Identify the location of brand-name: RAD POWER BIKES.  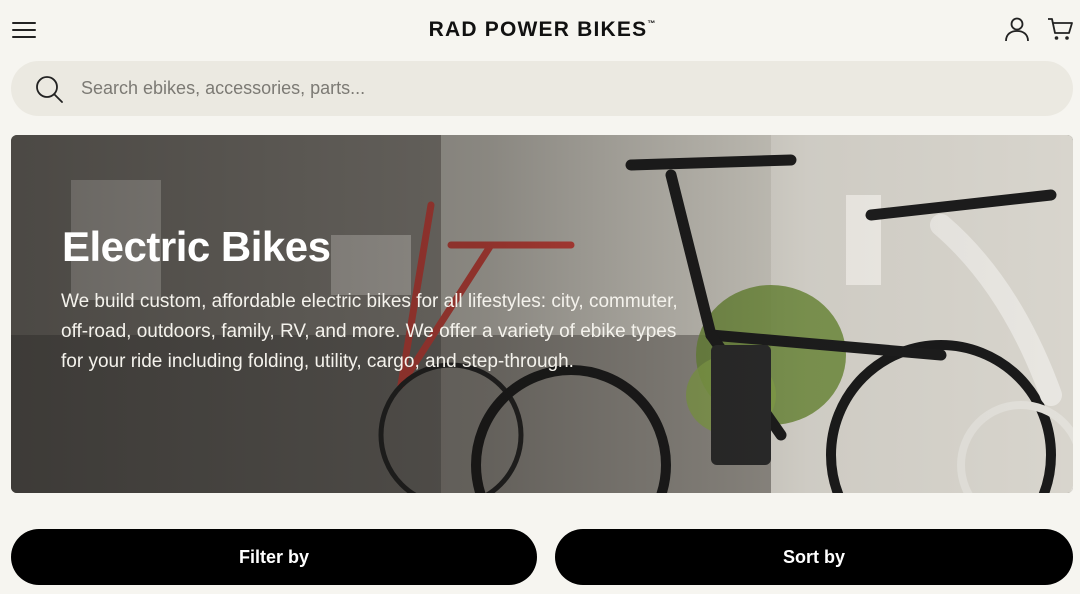
(538, 29).